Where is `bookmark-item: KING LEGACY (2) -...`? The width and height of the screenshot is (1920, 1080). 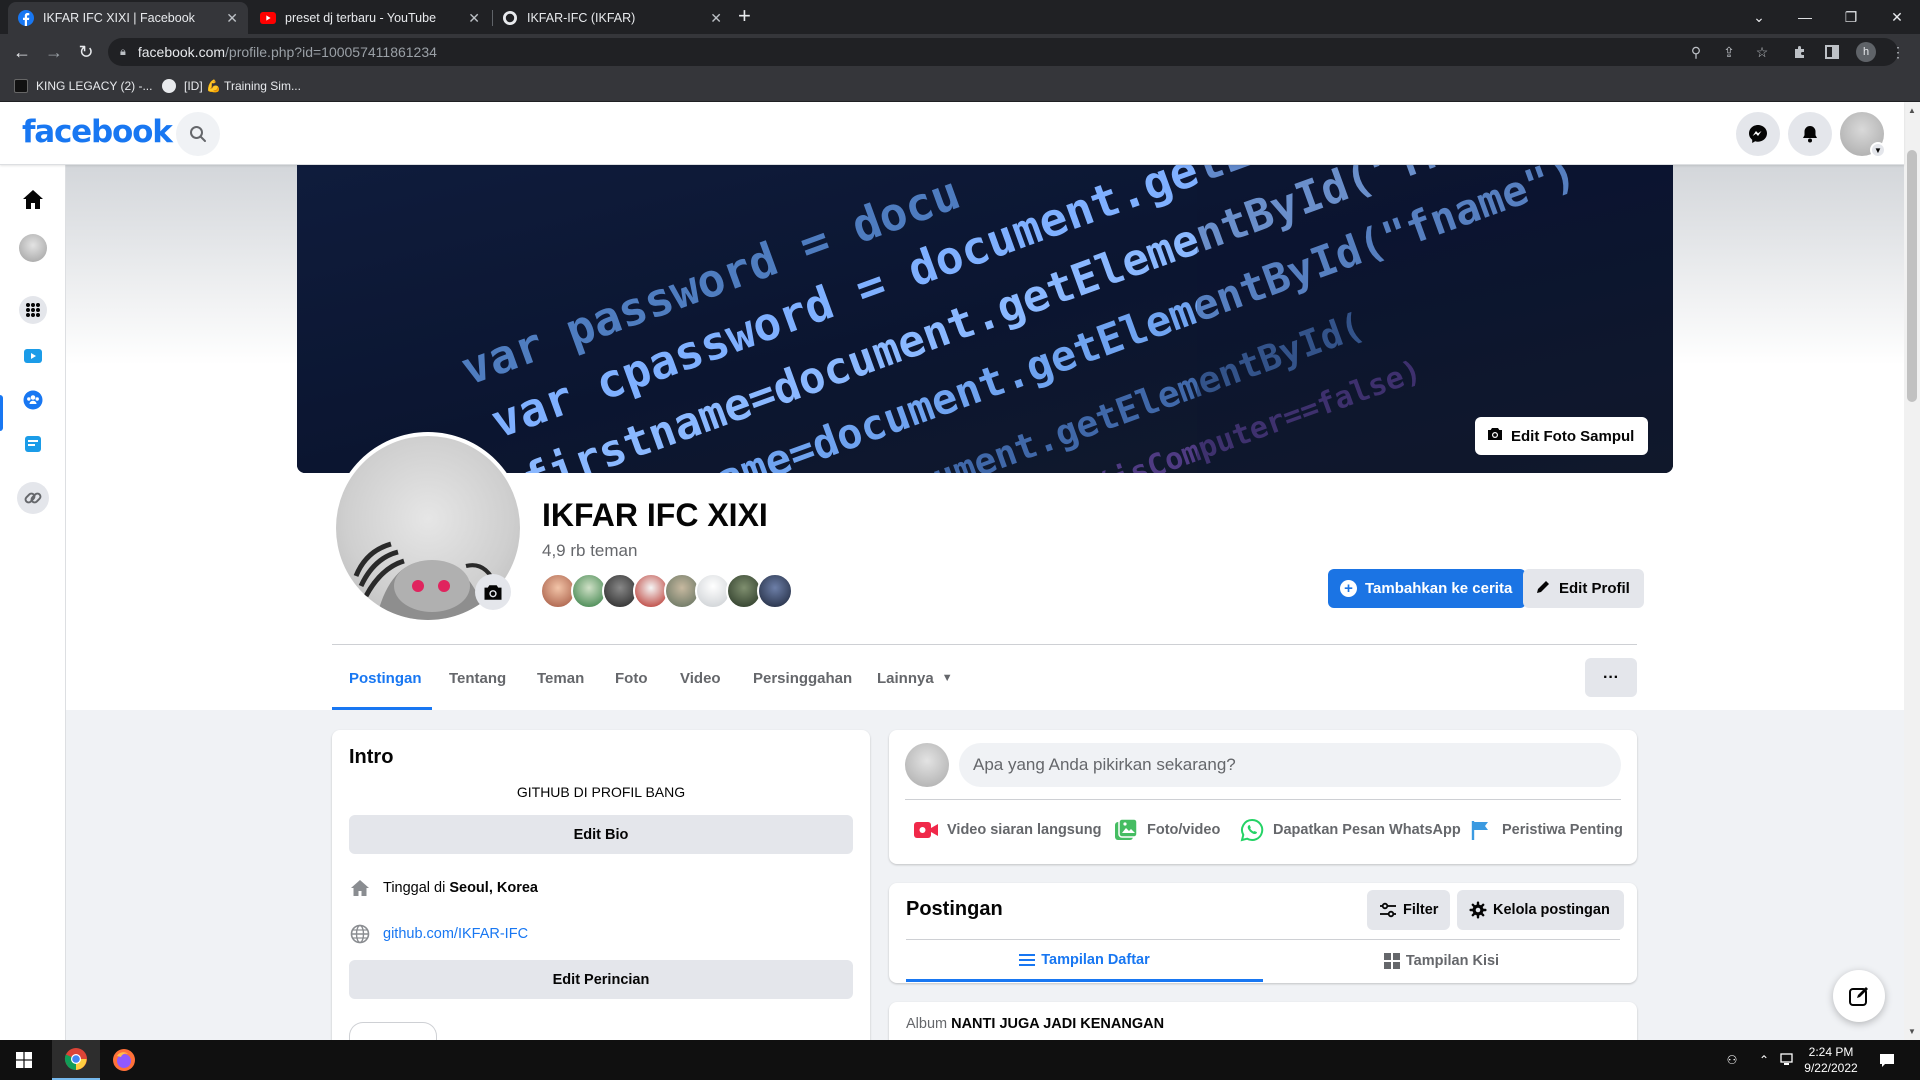
bookmark-item: KING LEGACY (2) -... is located at coordinates (83, 86).